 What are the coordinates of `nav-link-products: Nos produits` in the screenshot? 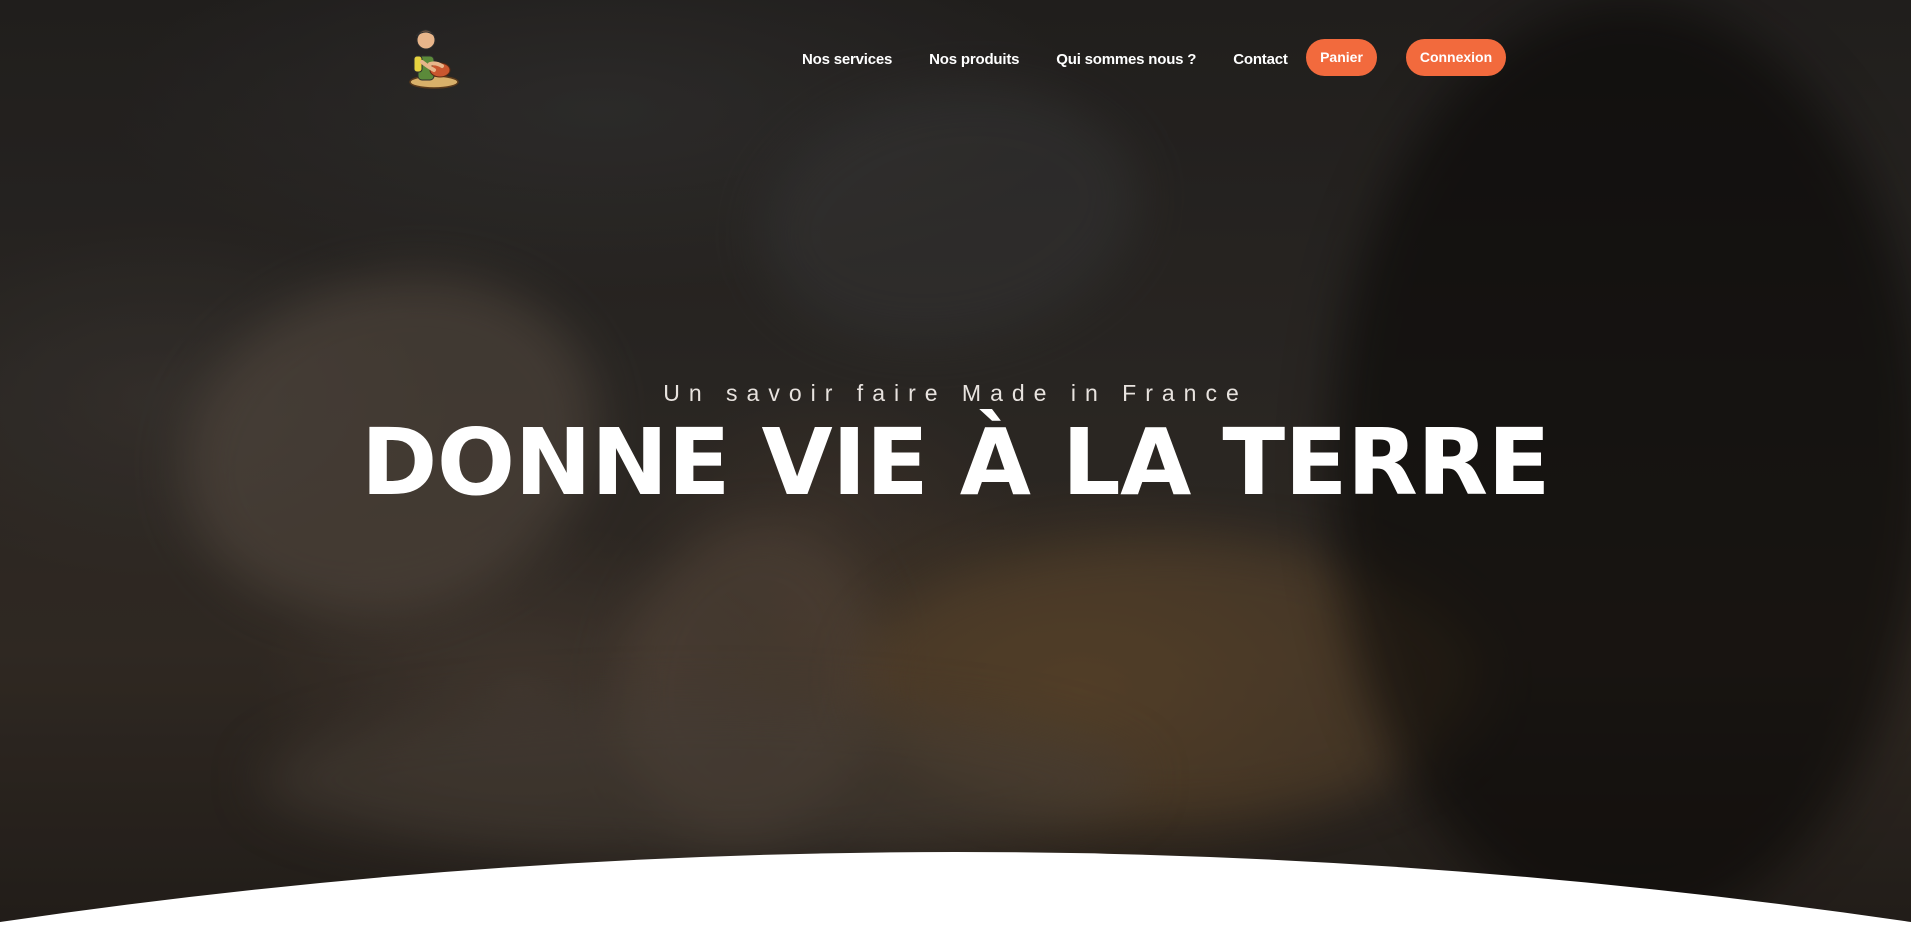 It's located at (974, 59).